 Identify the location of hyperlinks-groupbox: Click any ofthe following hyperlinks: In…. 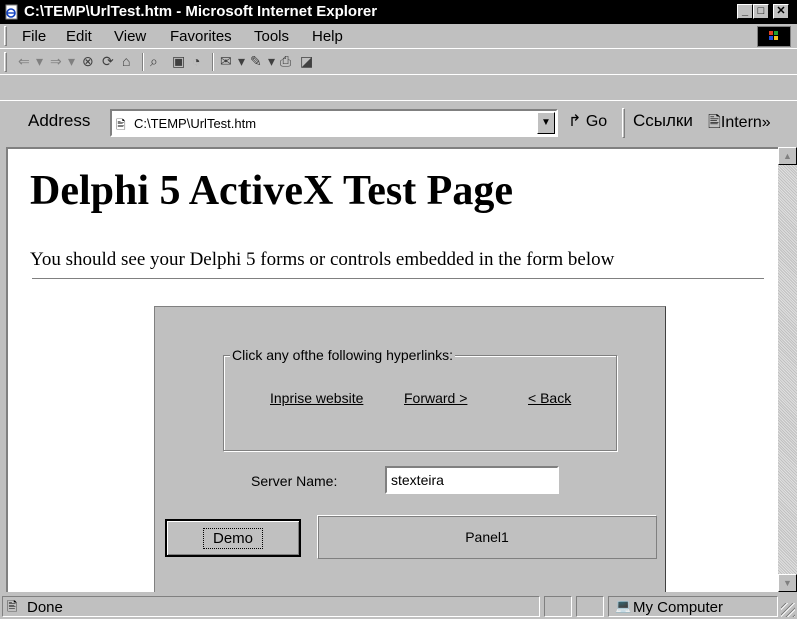
(420, 399).